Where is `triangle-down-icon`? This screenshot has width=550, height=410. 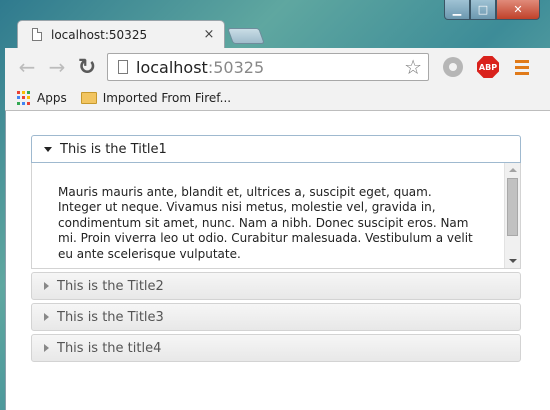
triangle-down-icon is located at coordinates (48, 149).